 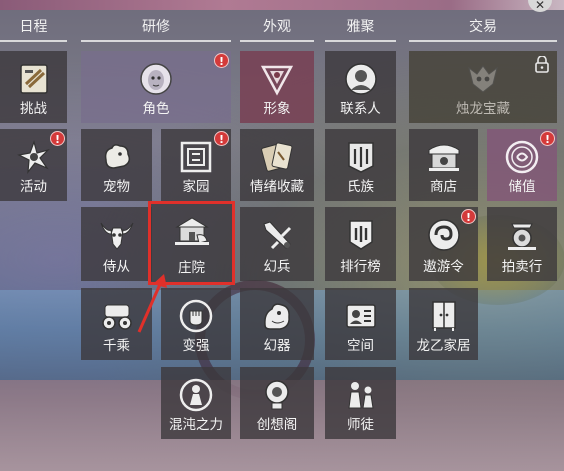 I want to click on emblem-icon, so click(x=277, y=79).